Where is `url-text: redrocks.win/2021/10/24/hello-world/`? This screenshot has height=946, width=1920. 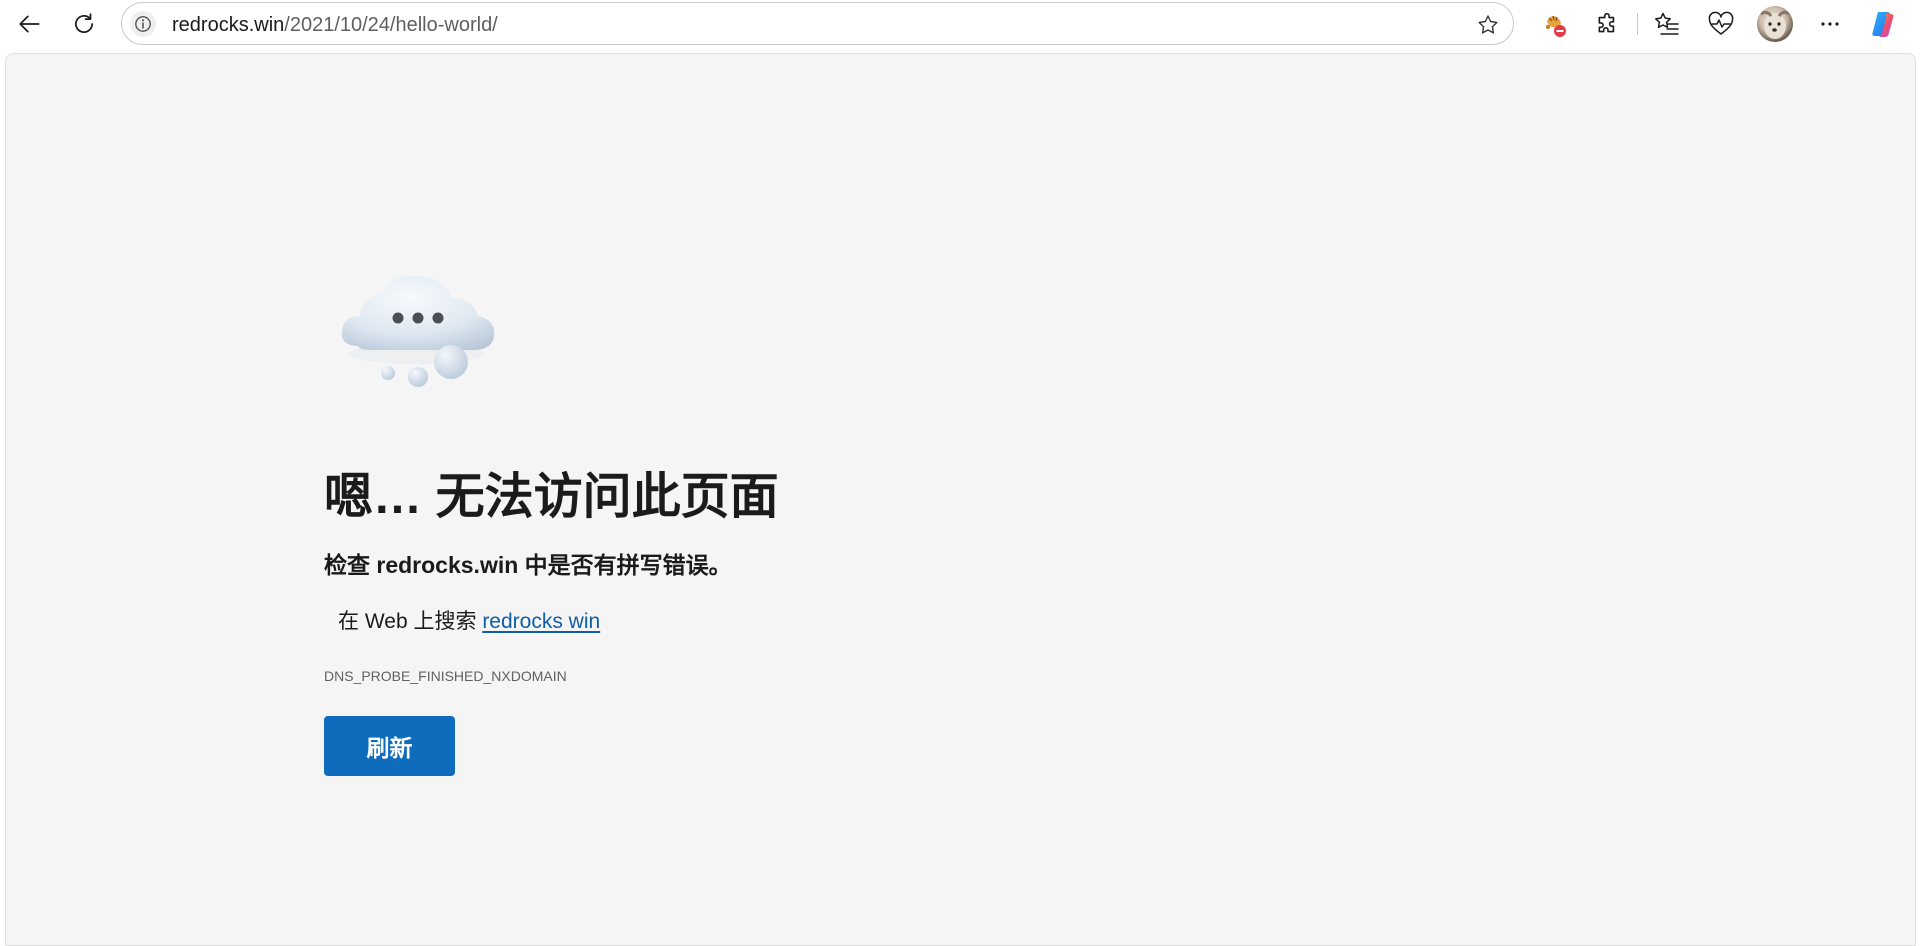
url-text: redrocks.win/2021/10/24/hello-world/ is located at coordinates (335, 25).